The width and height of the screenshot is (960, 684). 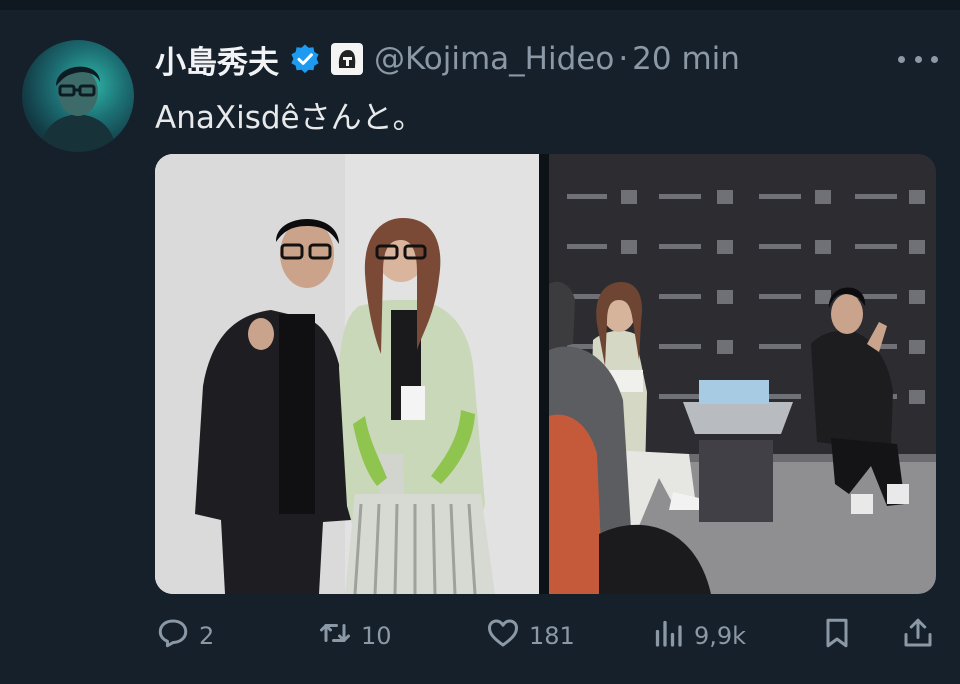 I want to click on reply-icon, so click(x=173, y=636).